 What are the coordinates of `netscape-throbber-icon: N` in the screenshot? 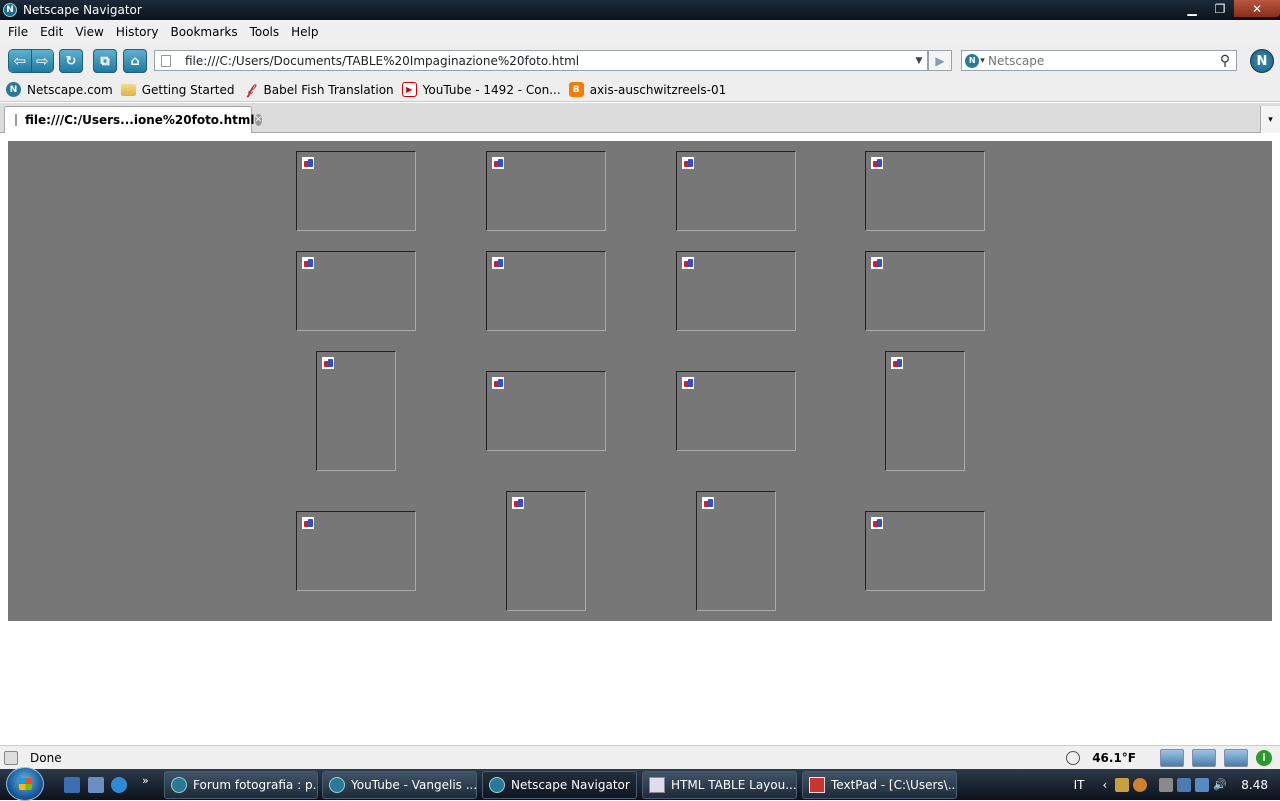 It's located at (1262, 61).